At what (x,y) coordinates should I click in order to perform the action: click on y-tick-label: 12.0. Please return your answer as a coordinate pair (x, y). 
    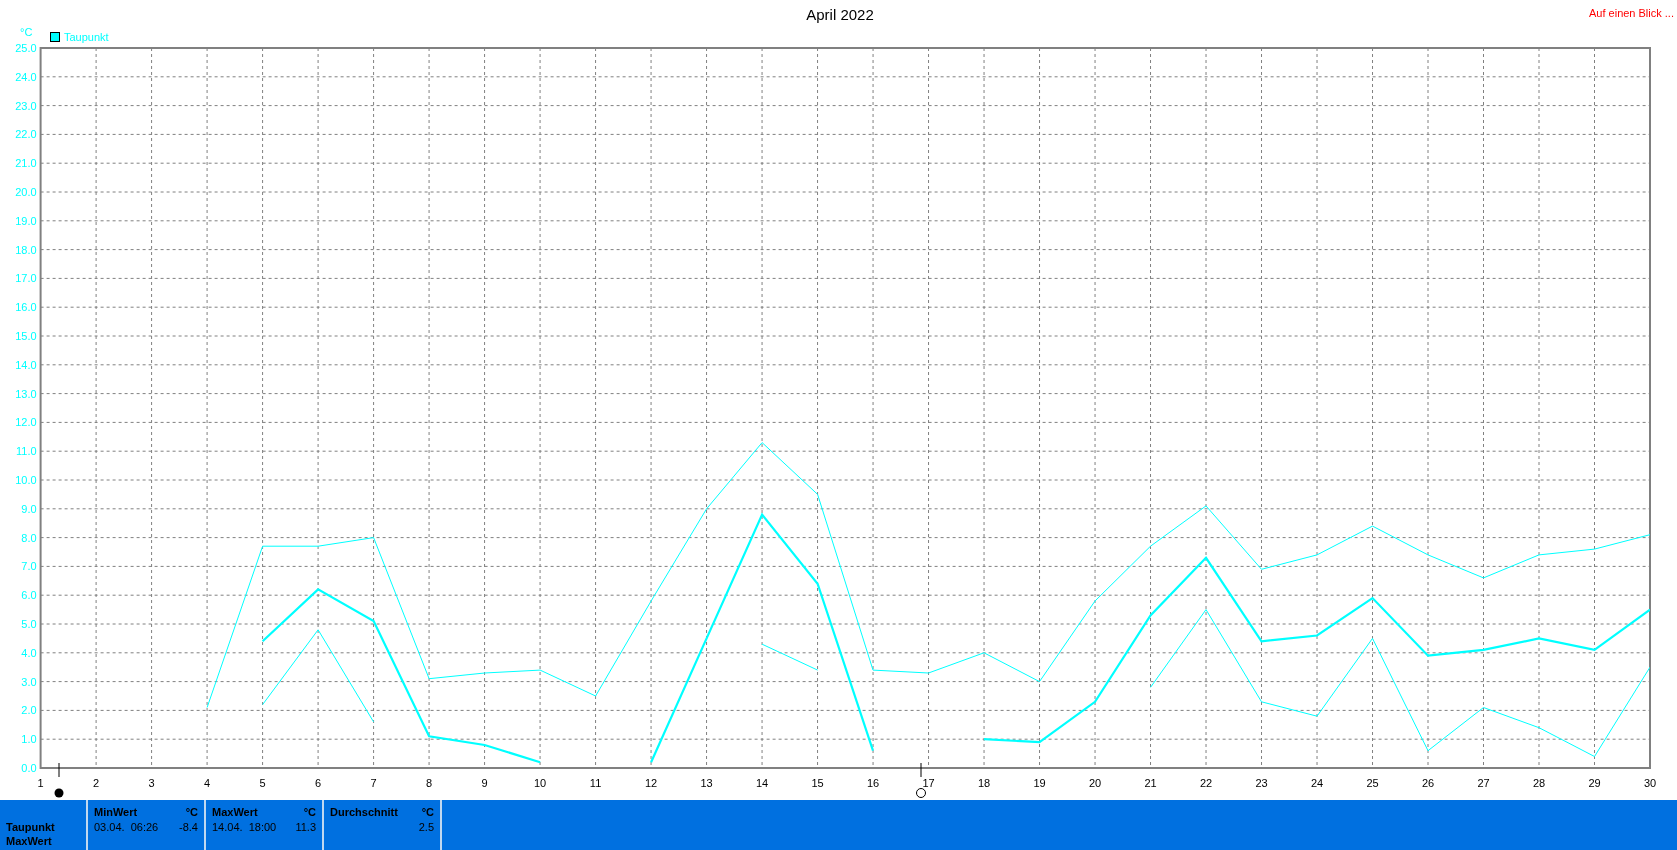
    Looking at the image, I should click on (26, 422).